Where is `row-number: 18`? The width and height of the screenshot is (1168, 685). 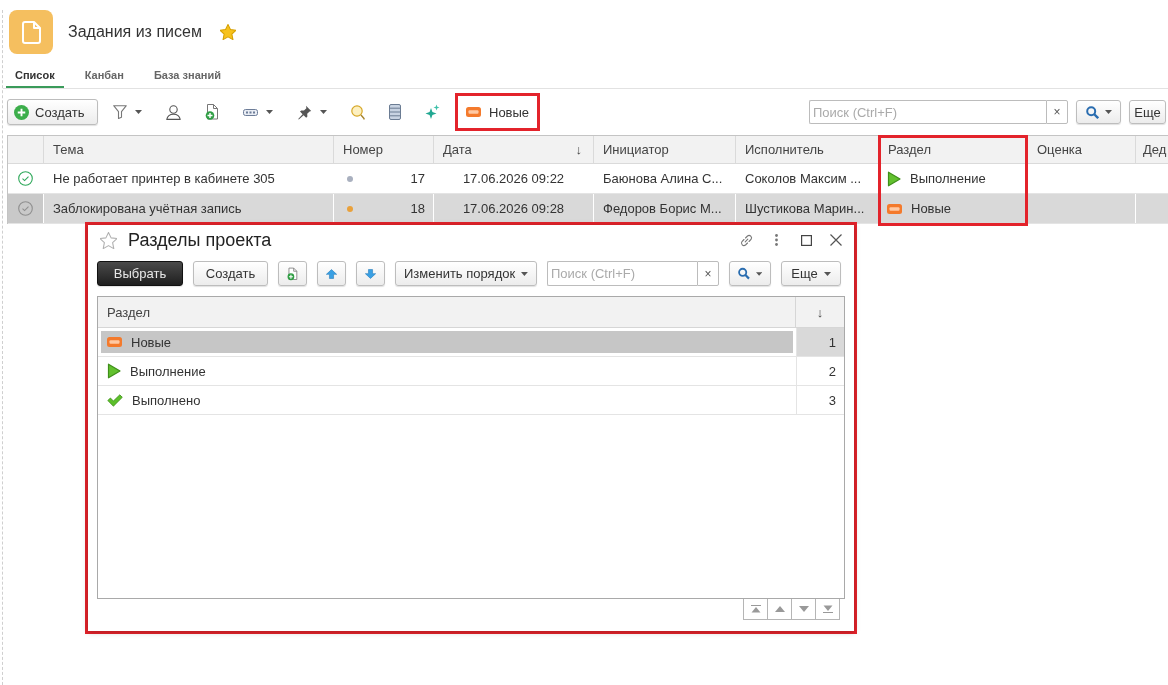
row-number: 18 is located at coordinates (417, 208).